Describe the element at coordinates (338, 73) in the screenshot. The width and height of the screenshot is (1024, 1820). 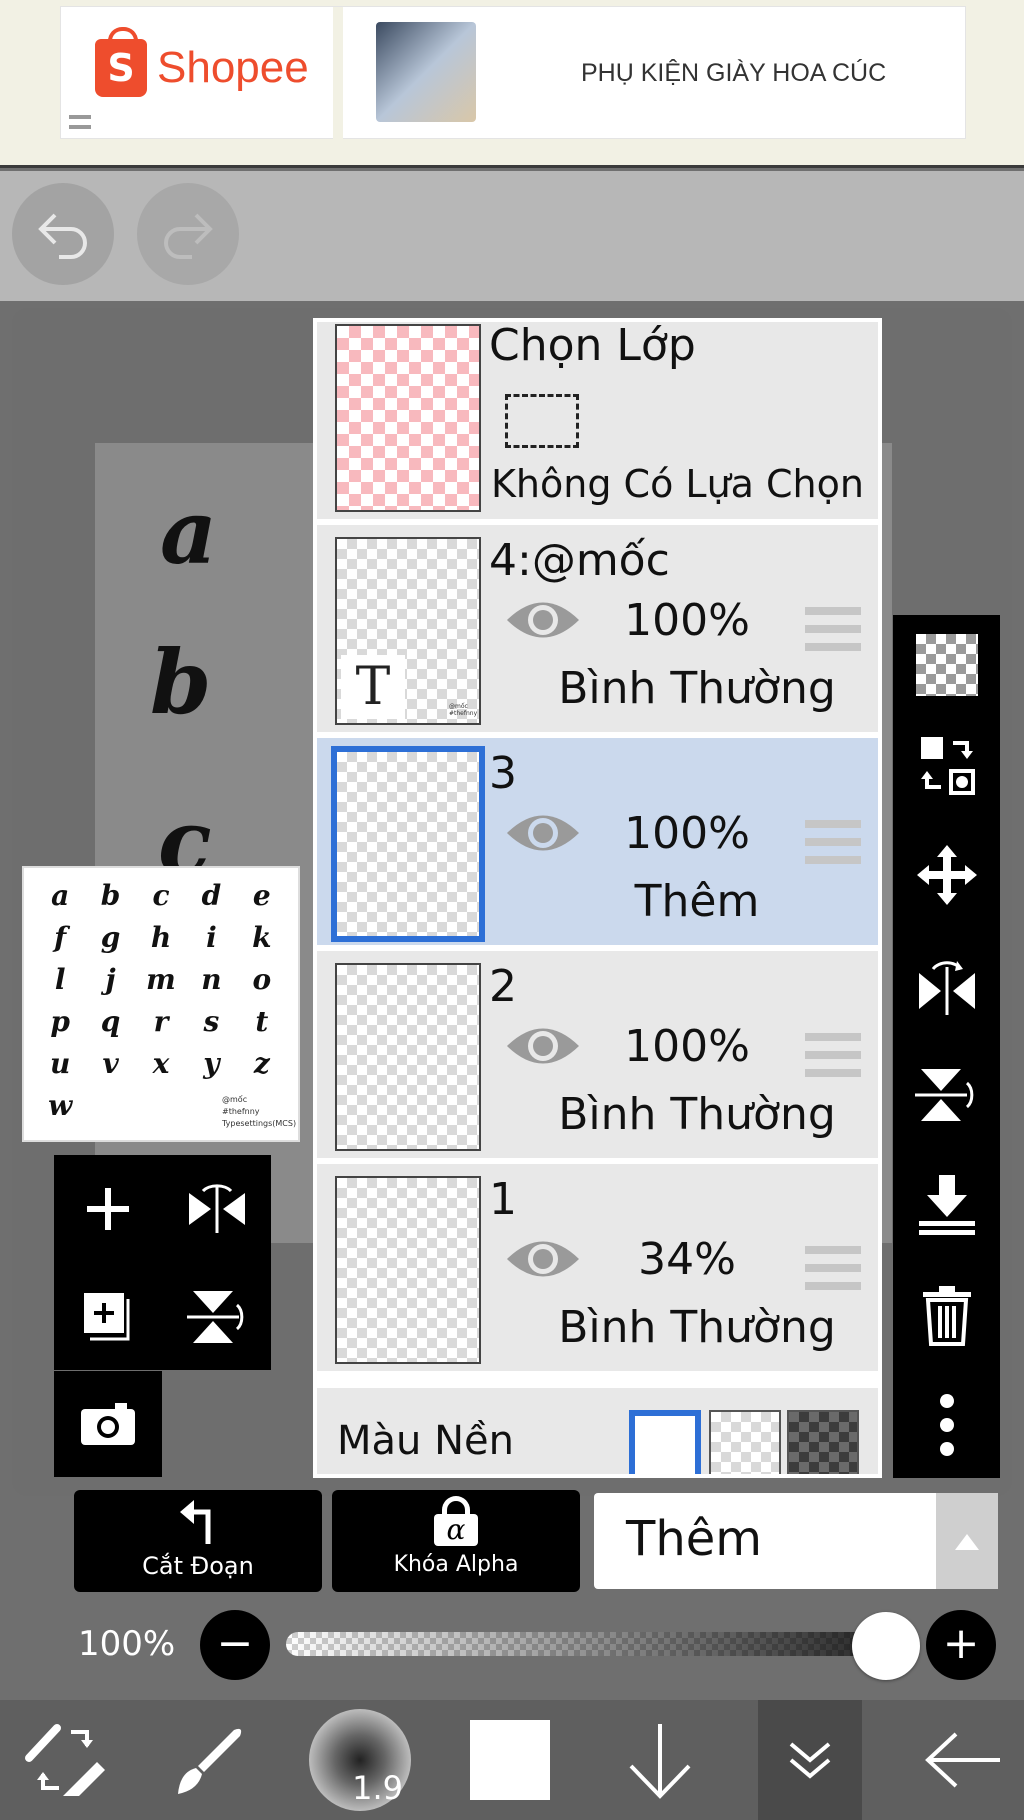
I see `ad-divider` at that location.